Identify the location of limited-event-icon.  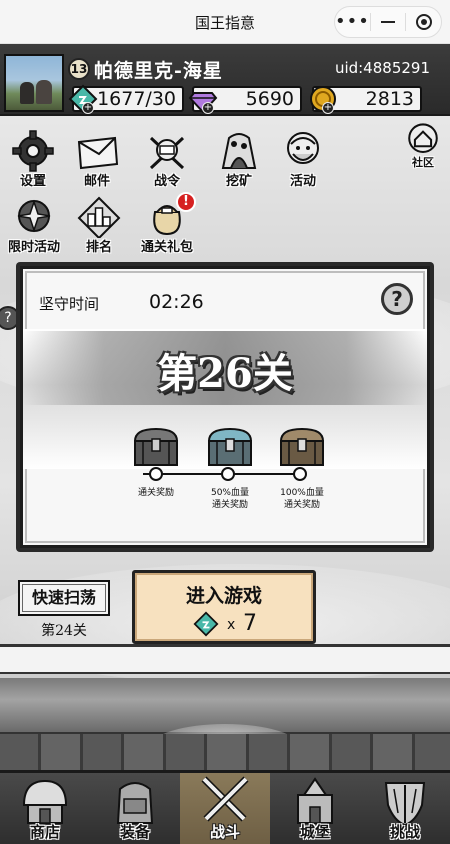
(34, 216).